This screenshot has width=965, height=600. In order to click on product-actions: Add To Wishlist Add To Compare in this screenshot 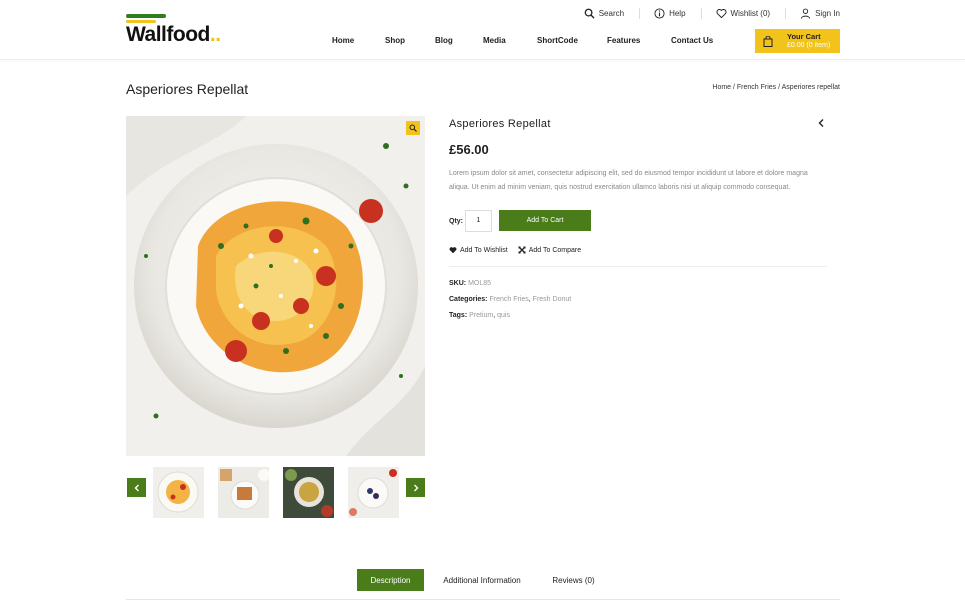, I will do `click(515, 250)`.